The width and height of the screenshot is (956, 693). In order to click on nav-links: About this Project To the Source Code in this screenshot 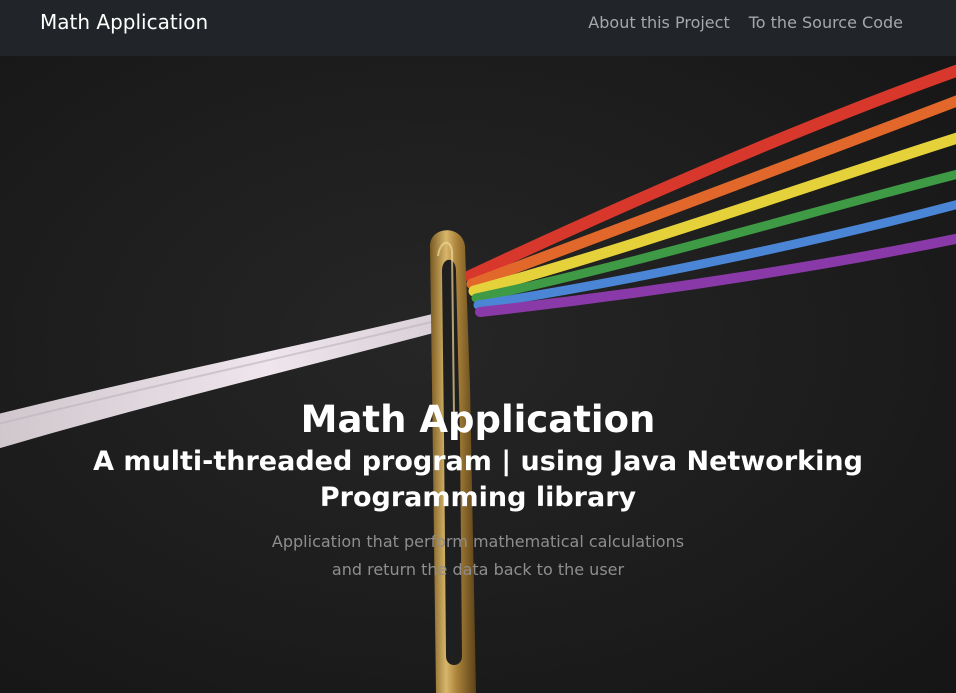, I will do `click(745, 22)`.